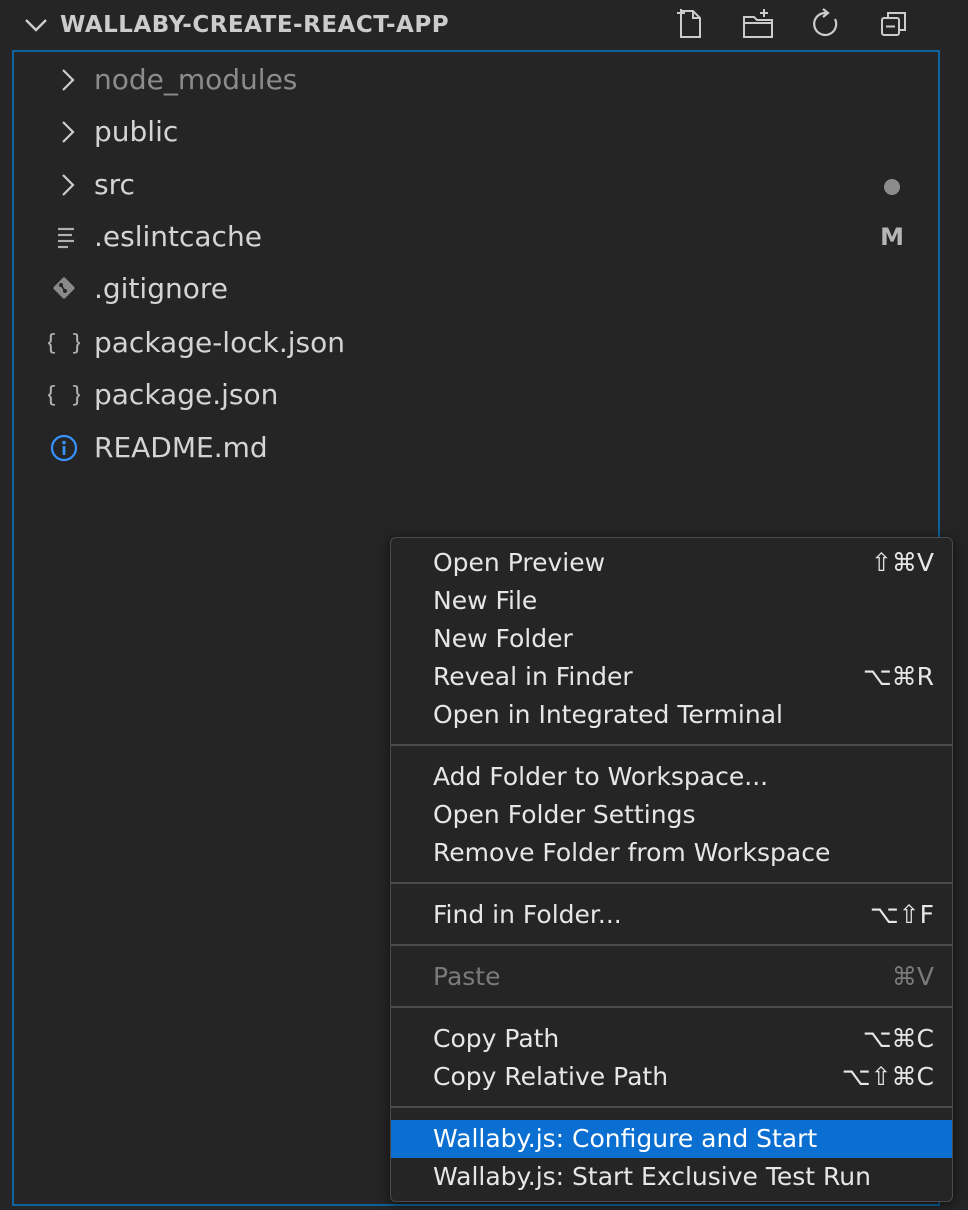  What do you see at coordinates (892, 187) in the screenshot?
I see `modified-dot-icon` at bounding box center [892, 187].